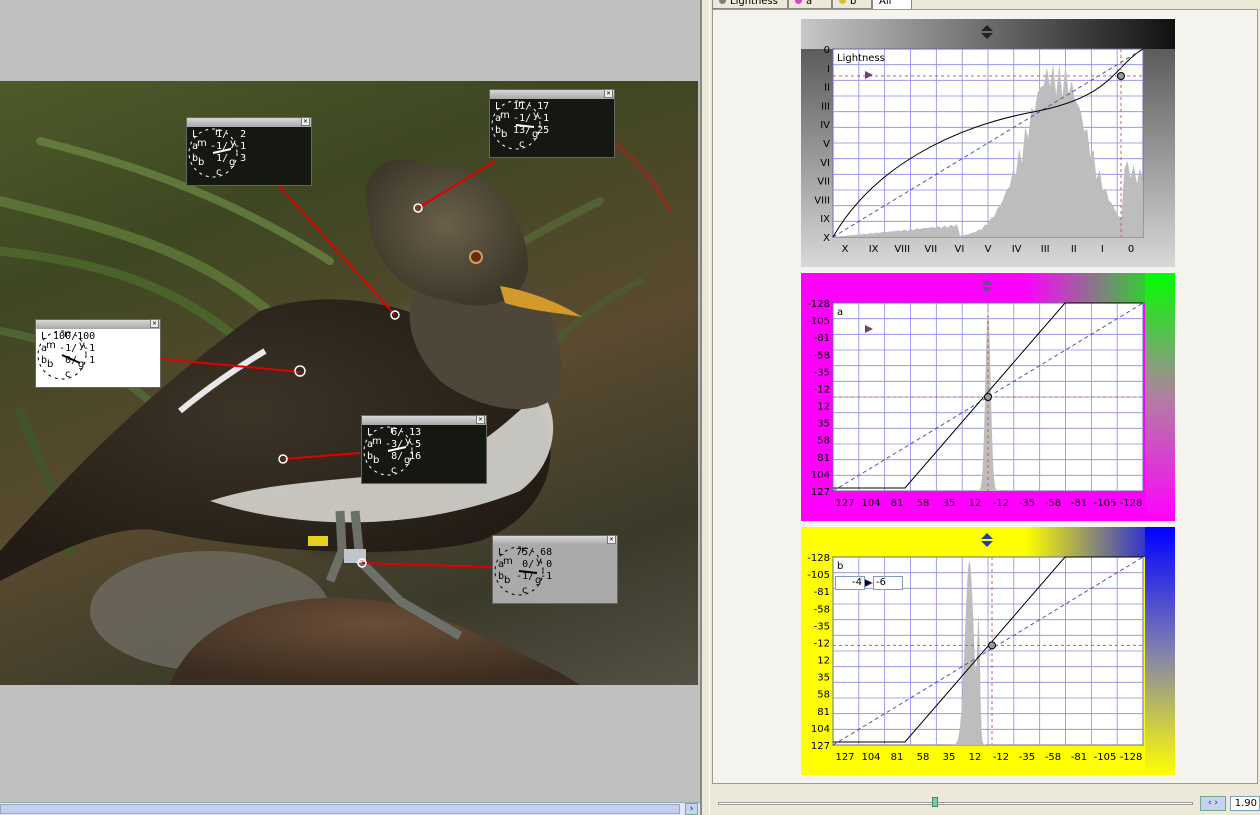 The width and height of the screenshot is (1260, 815). Describe the element at coordinates (955, 803) in the screenshot. I see `zoom-slider-track` at that location.